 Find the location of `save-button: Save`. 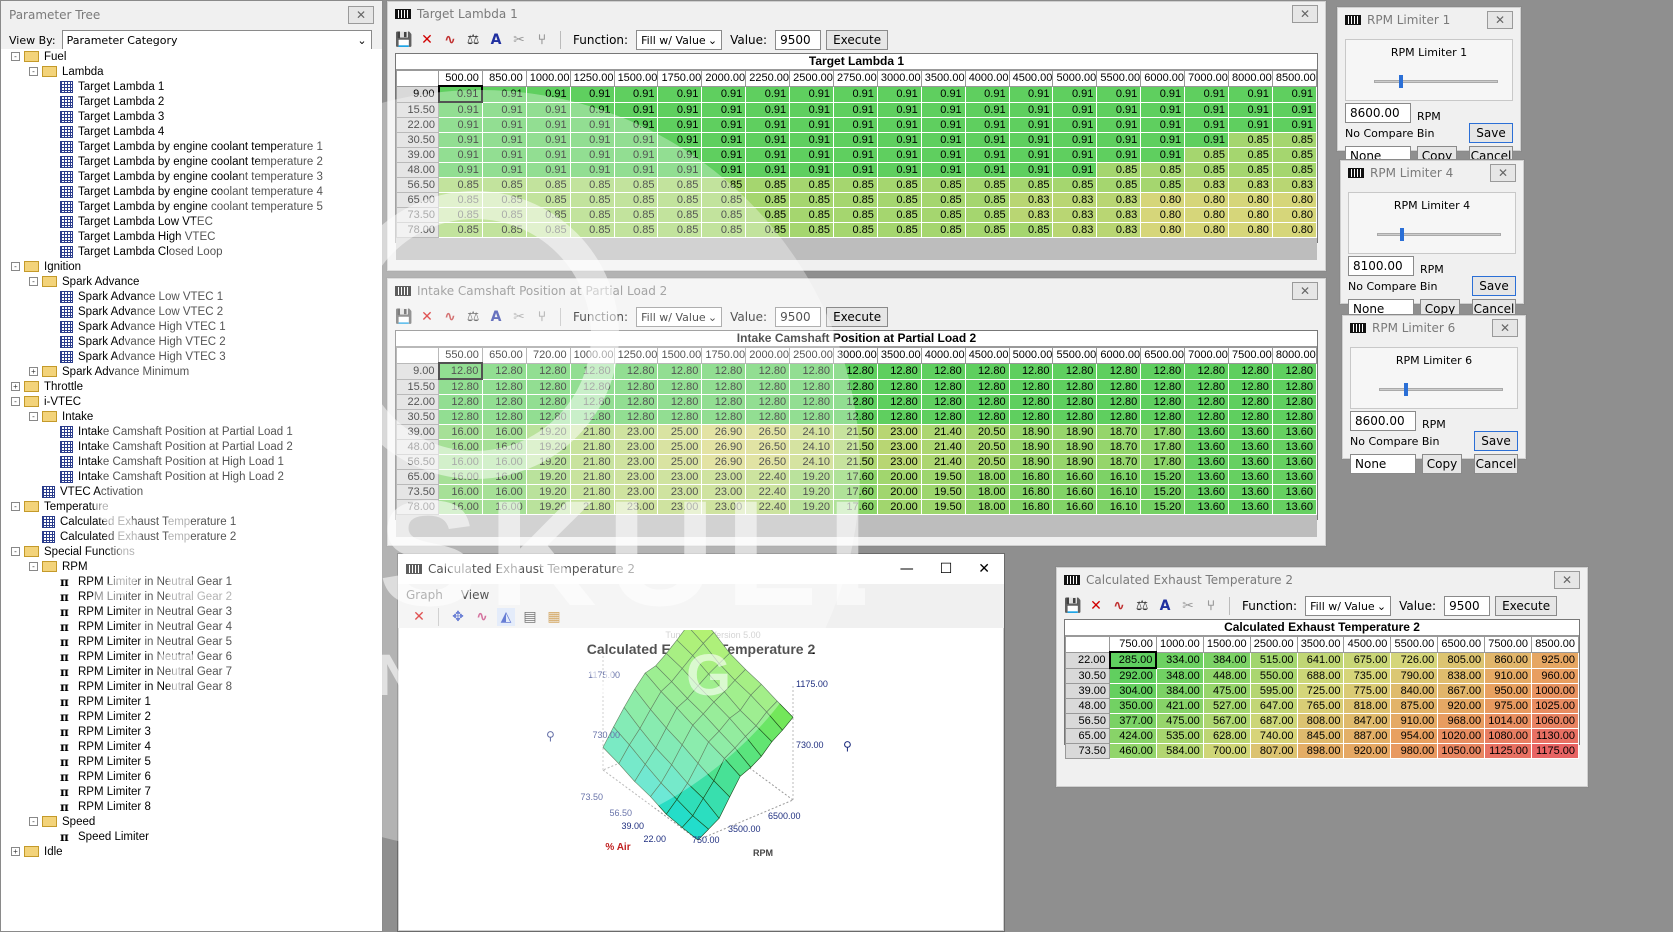

save-button: Save is located at coordinates (1494, 286).